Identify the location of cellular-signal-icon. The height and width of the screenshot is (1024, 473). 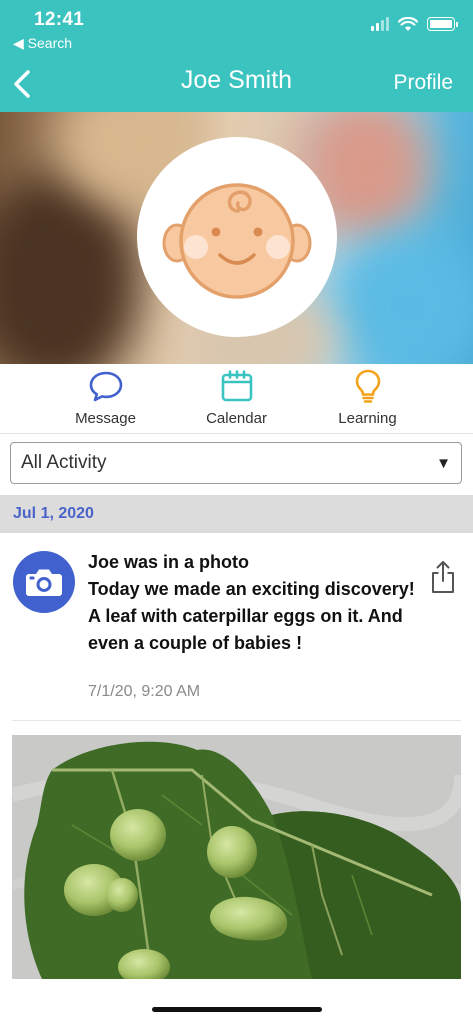
(380, 24).